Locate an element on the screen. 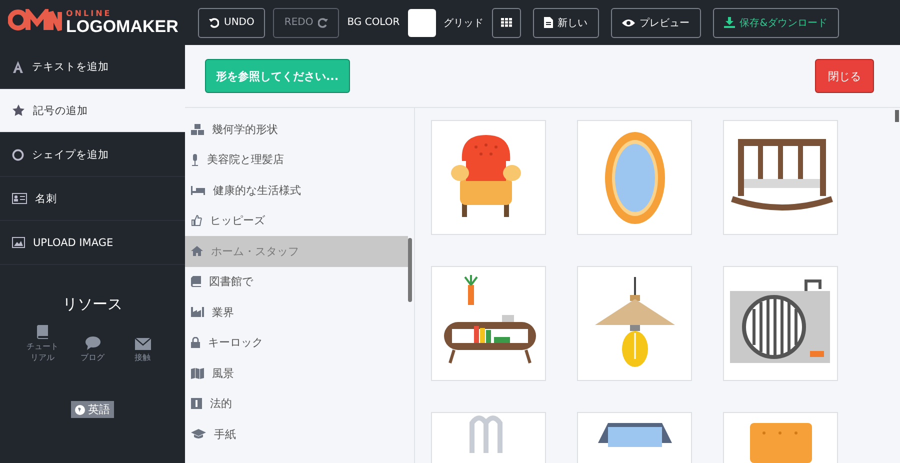 The height and width of the screenshot is (463, 900). map-icon is located at coordinates (197, 373).